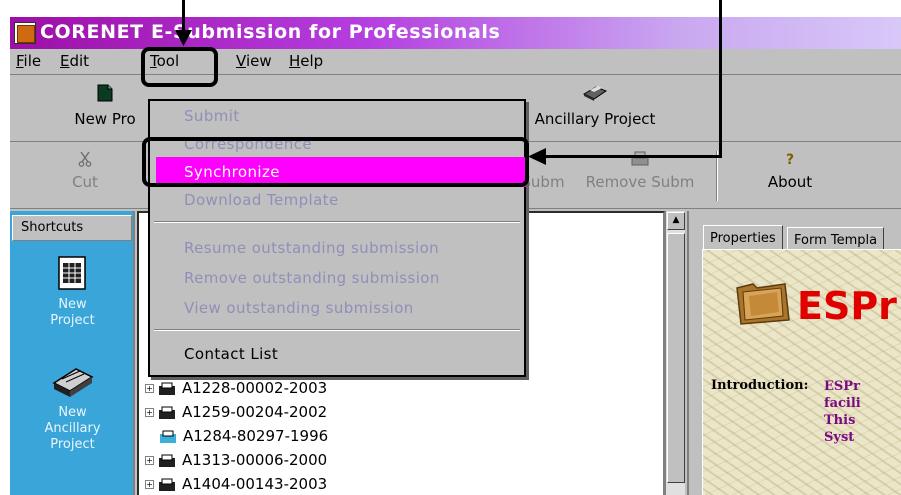 The width and height of the screenshot is (901, 495). What do you see at coordinates (717, 176) in the screenshot?
I see `toolbar-separator` at bounding box center [717, 176].